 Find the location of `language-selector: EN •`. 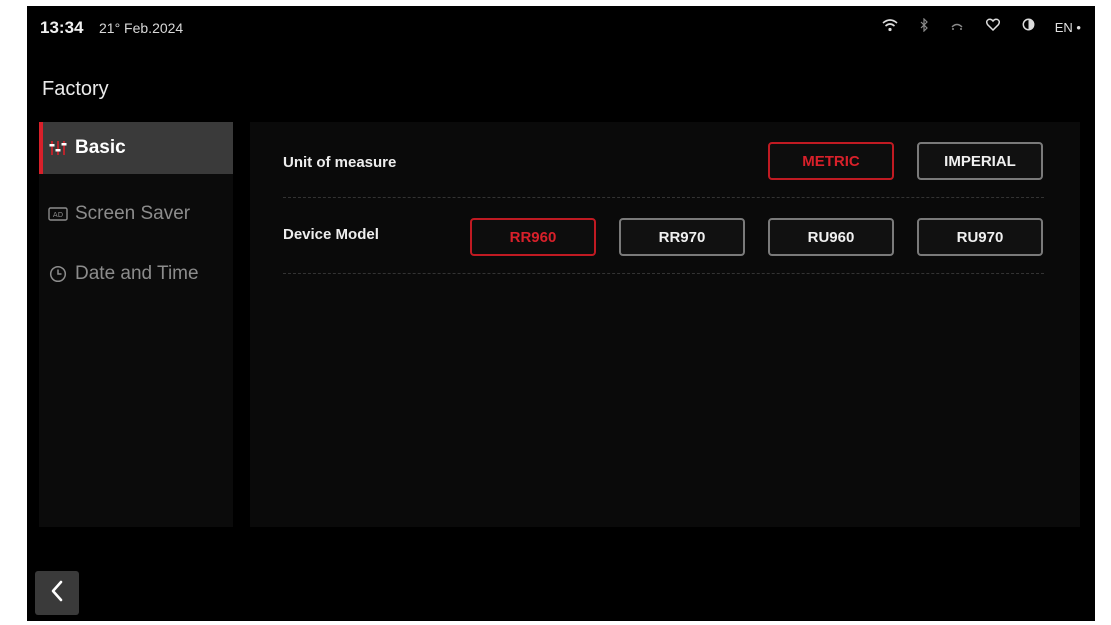

language-selector: EN • is located at coordinates (1068, 27).